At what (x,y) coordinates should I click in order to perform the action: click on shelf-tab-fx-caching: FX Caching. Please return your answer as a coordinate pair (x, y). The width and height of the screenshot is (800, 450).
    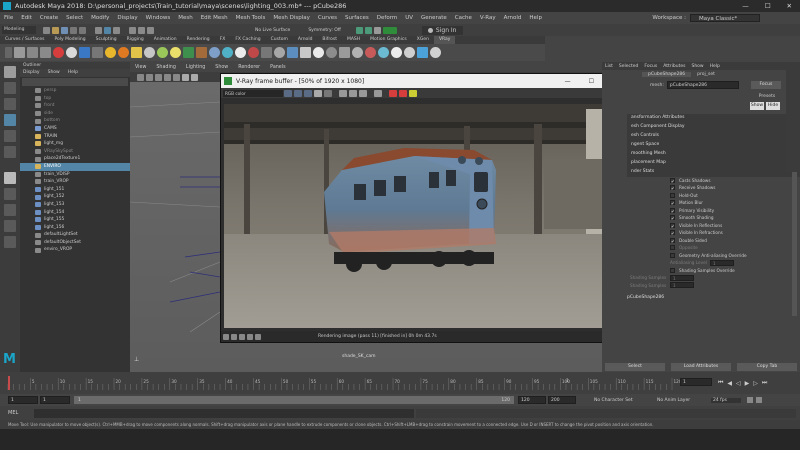
    Looking at the image, I should click on (247, 40).